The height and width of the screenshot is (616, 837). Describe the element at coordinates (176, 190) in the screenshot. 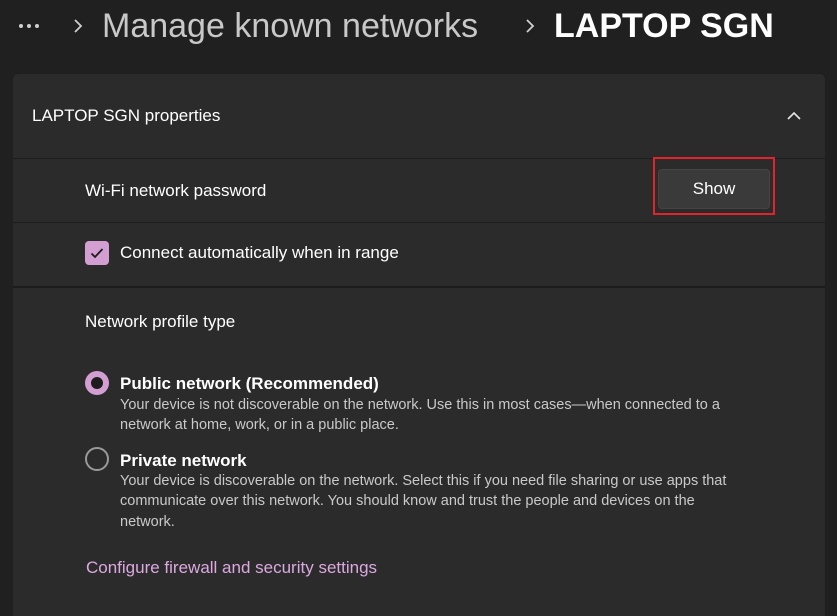

I see `wifi-password-label: Wi-Fi network password` at that location.